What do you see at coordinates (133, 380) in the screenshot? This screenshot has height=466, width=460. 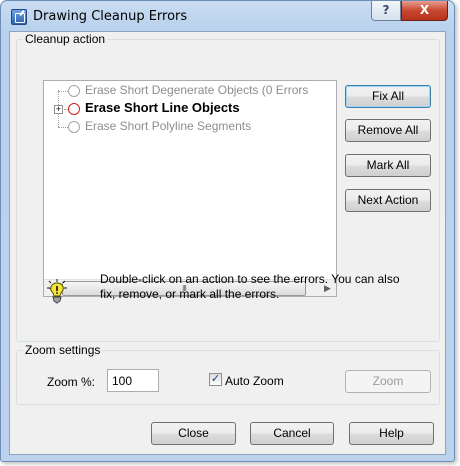 I see `zoom-percent-input` at bounding box center [133, 380].